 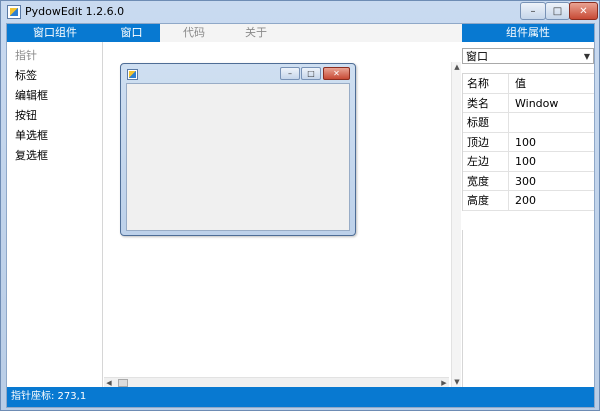 What do you see at coordinates (31, 136) in the screenshot?
I see `palette-item-radio: 单选框` at bounding box center [31, 136].